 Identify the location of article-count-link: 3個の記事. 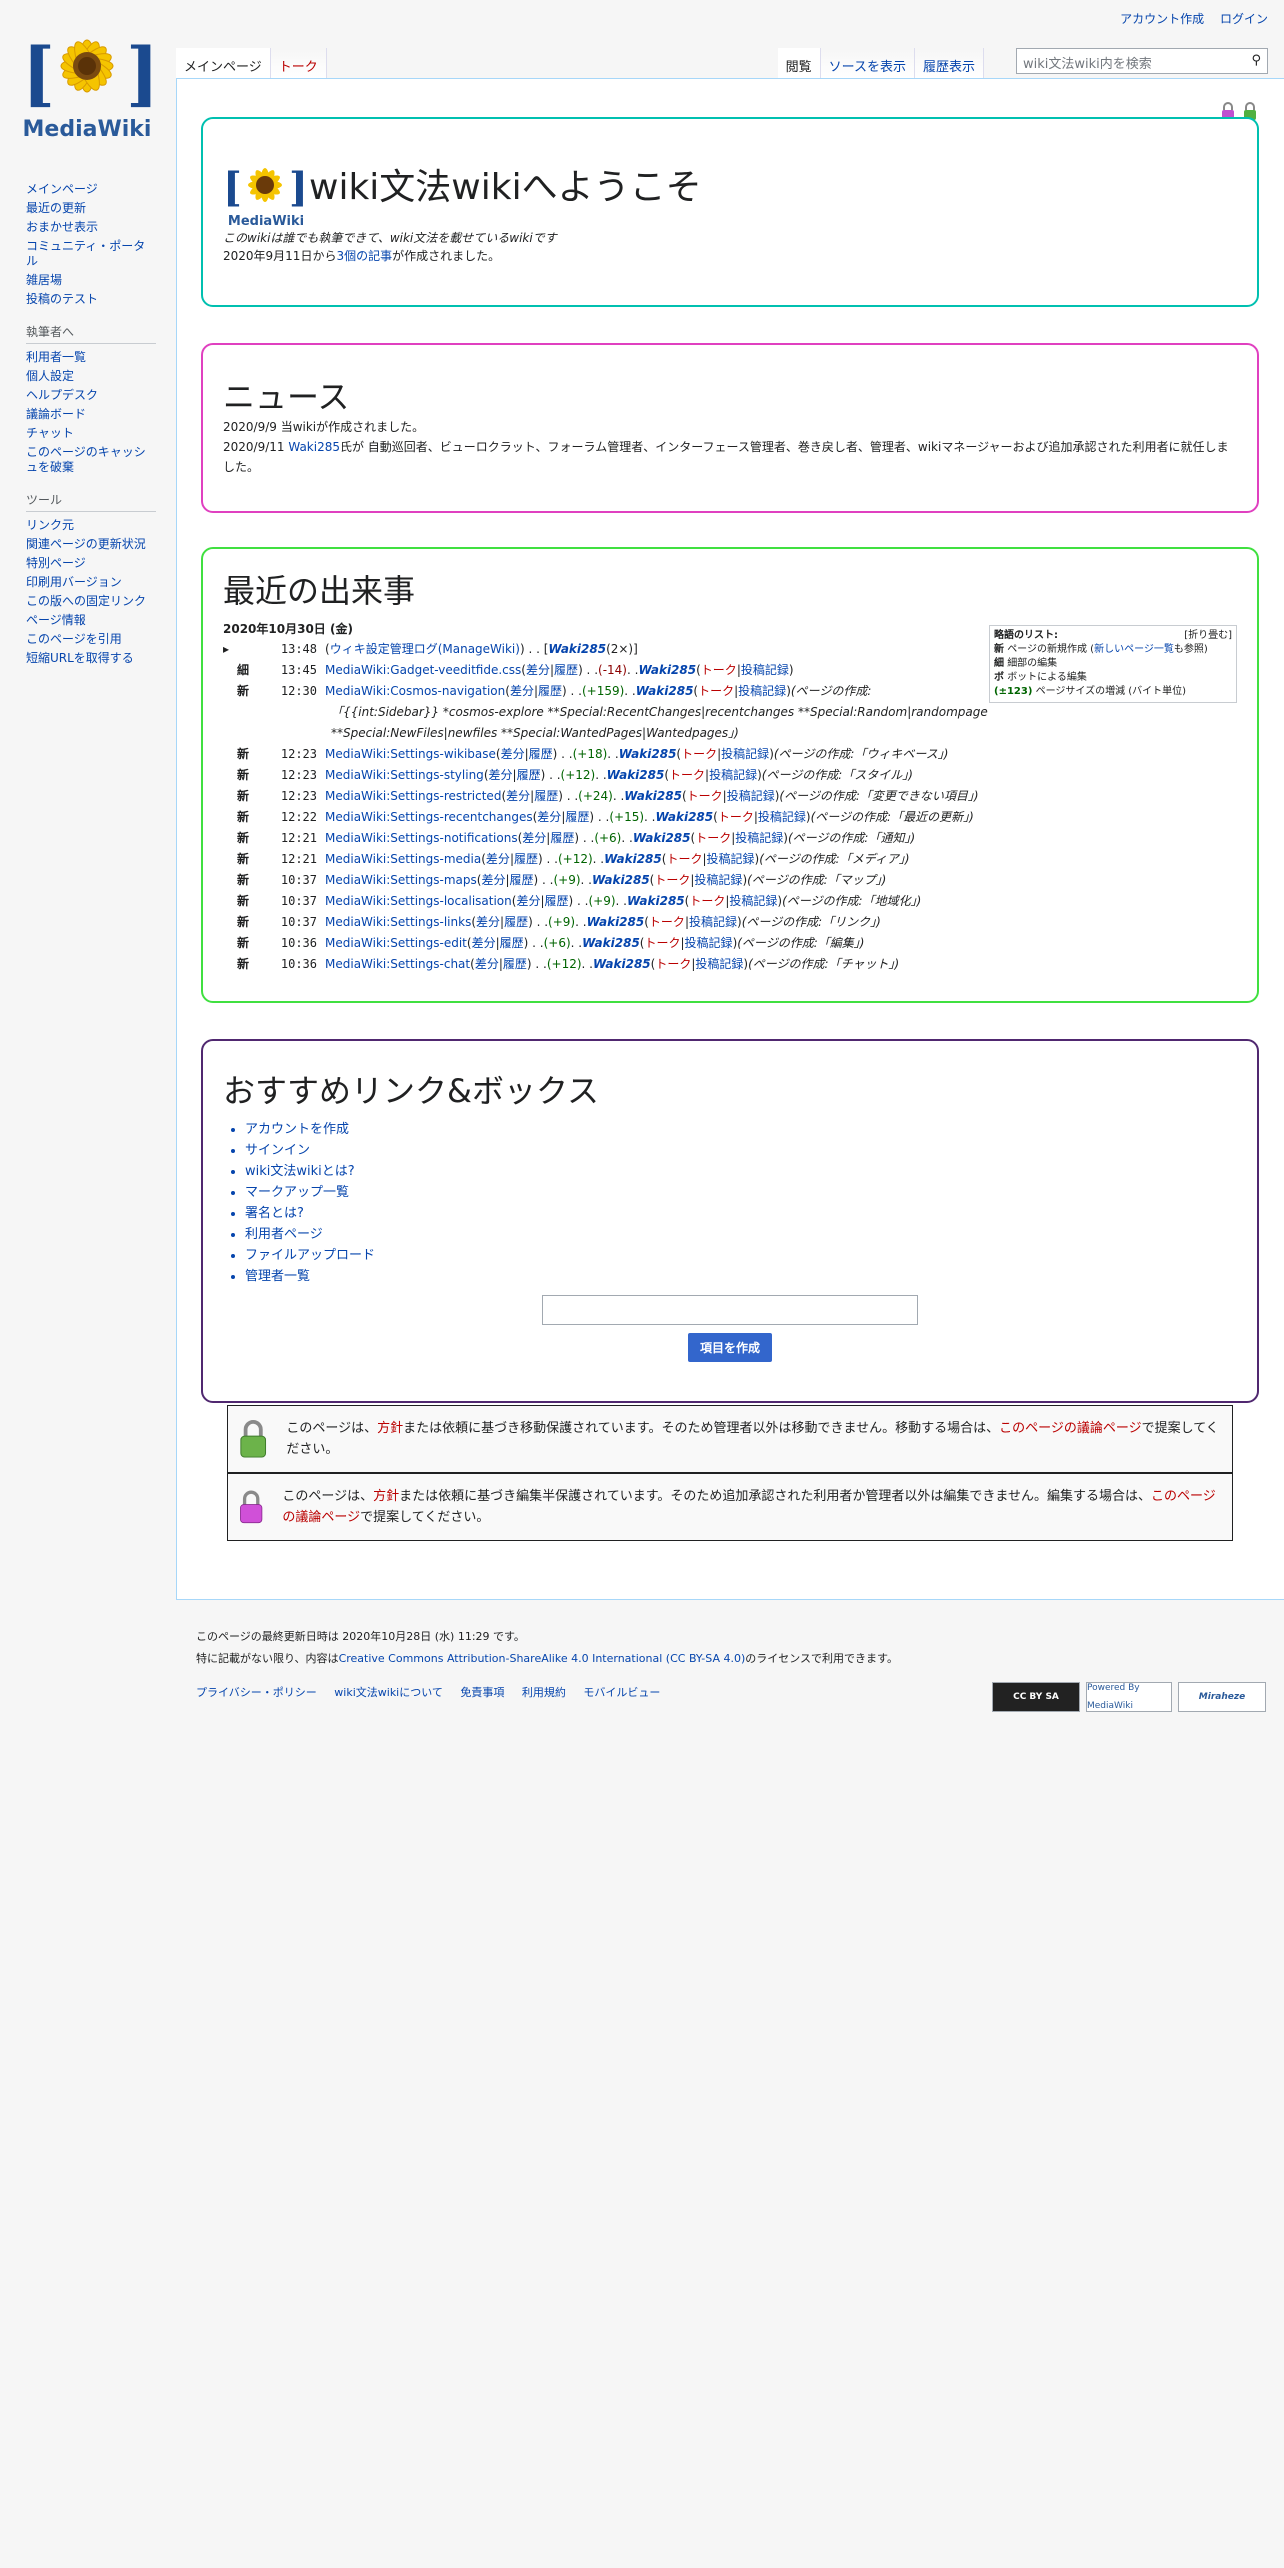
(364, 256).